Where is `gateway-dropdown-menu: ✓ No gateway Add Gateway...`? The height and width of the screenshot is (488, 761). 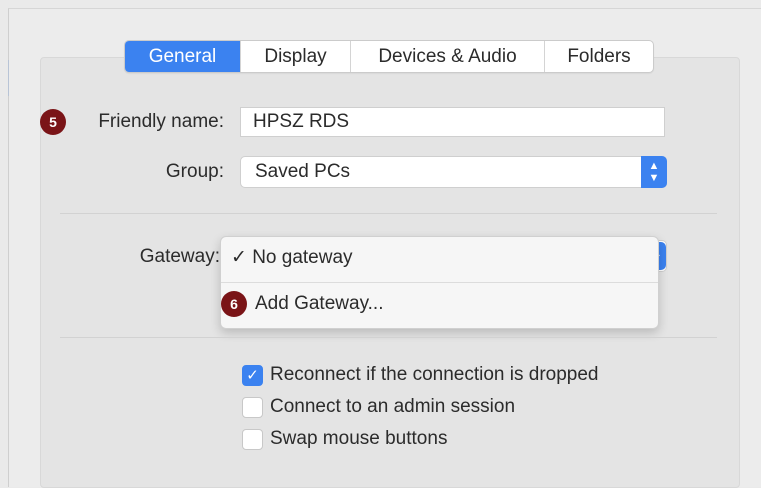
gateway-dropdown-menu: ✓ No gateway Add Gateway... is located at coordinates (439, 282).